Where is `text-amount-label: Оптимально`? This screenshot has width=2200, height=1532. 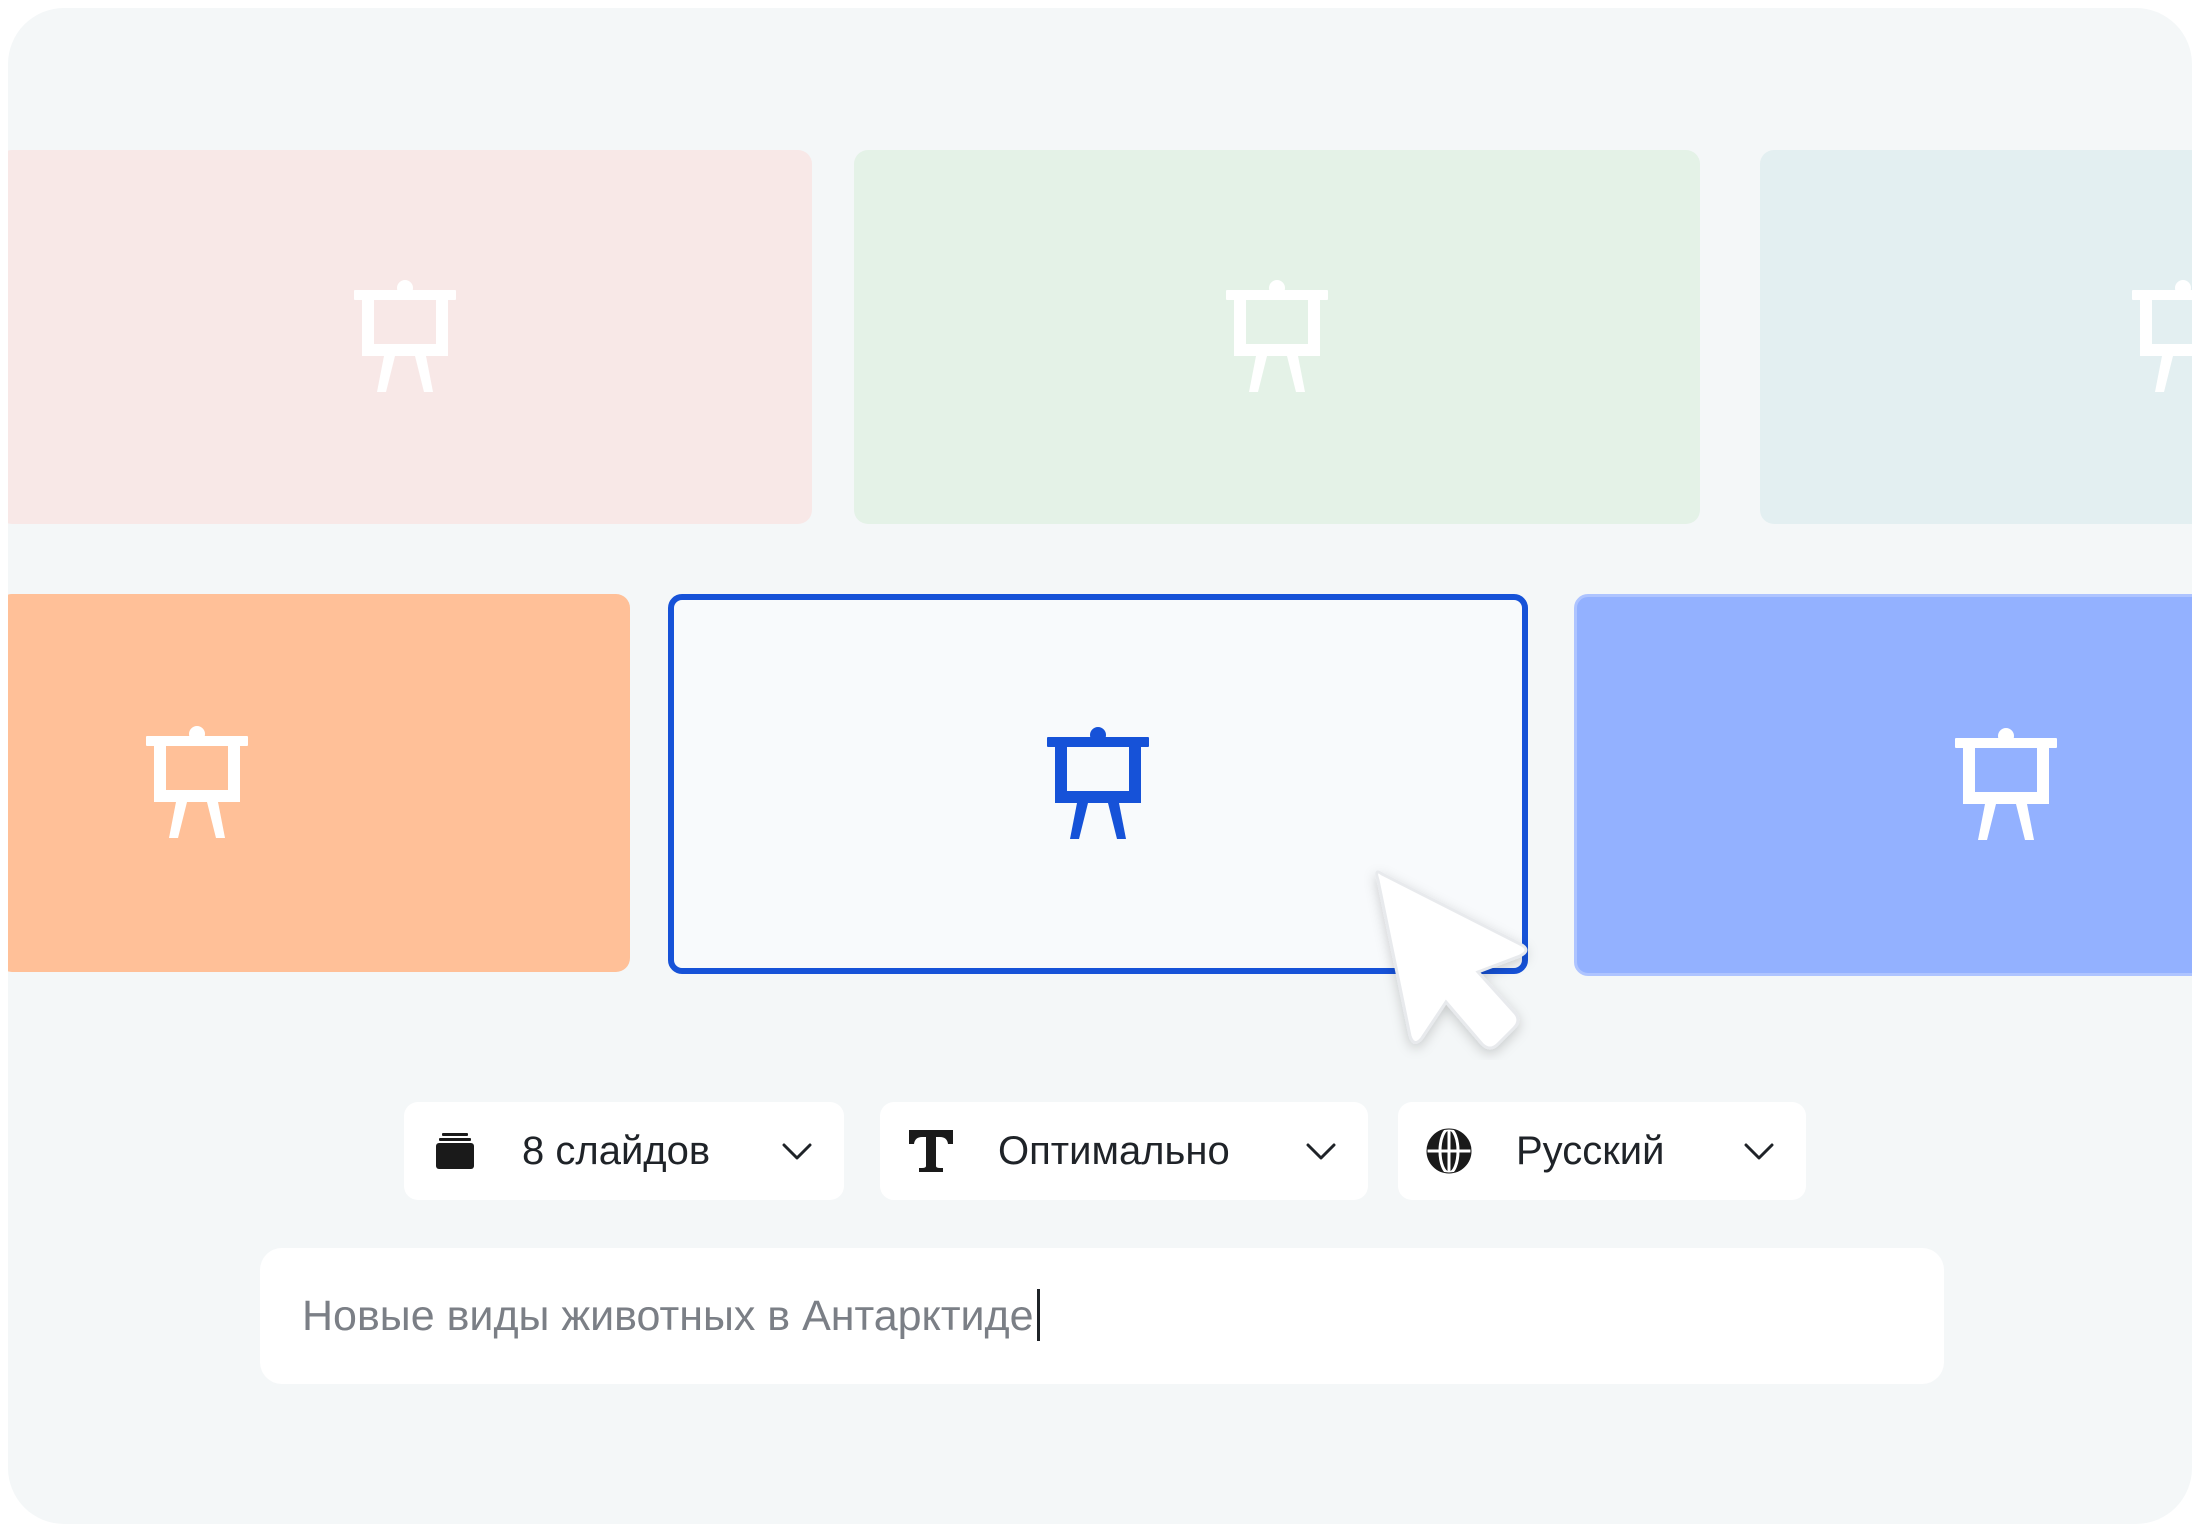 text-amount-label: Оптимально is located at coordinates (1114, 1151).